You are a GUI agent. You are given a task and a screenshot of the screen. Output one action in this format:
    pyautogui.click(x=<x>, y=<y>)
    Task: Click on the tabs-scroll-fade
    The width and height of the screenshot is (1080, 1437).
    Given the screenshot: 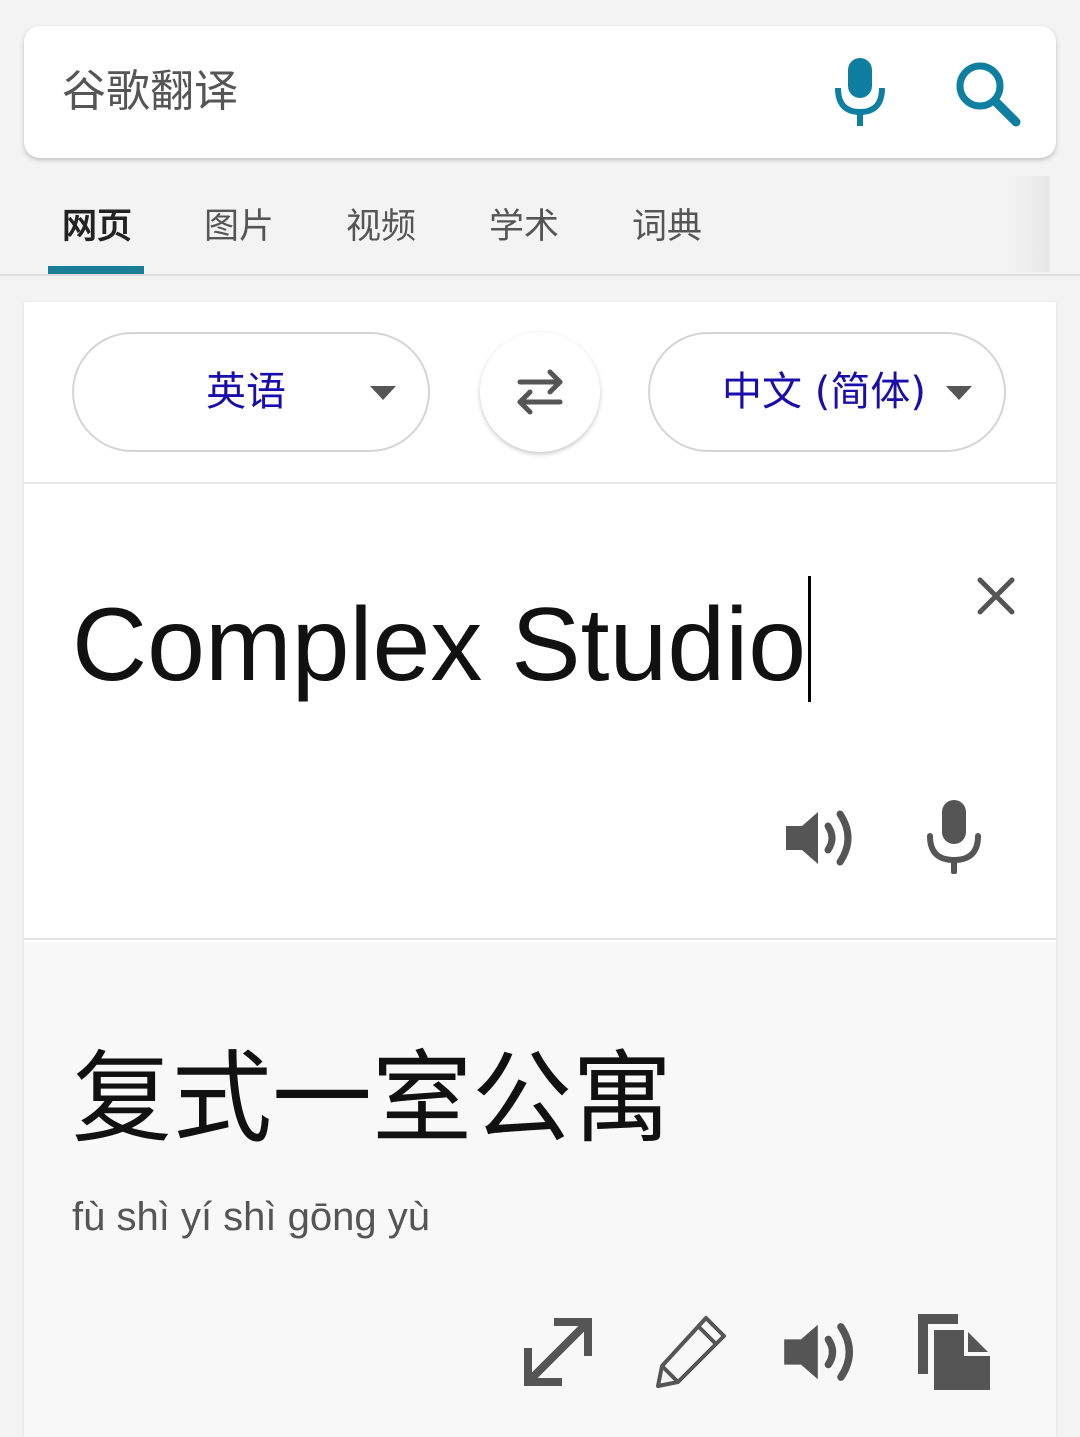 What is the action you would take?
    pyautogui.click(x=1030, y=224)
    